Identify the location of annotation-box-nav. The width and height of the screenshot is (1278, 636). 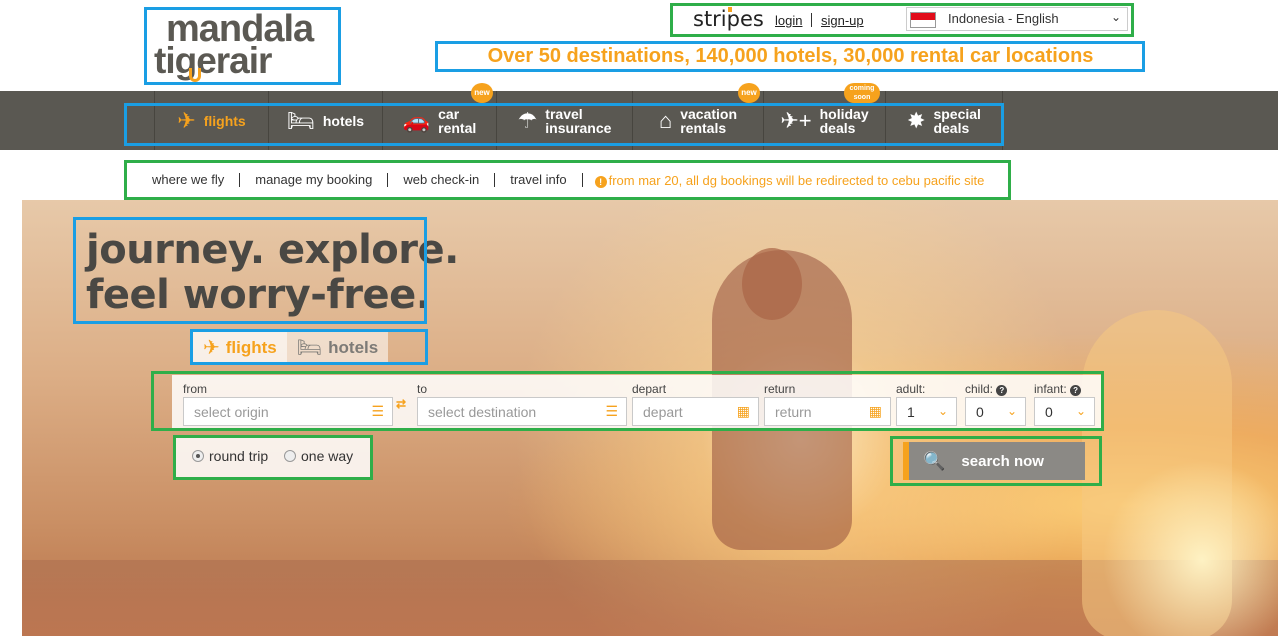
(564, 124).